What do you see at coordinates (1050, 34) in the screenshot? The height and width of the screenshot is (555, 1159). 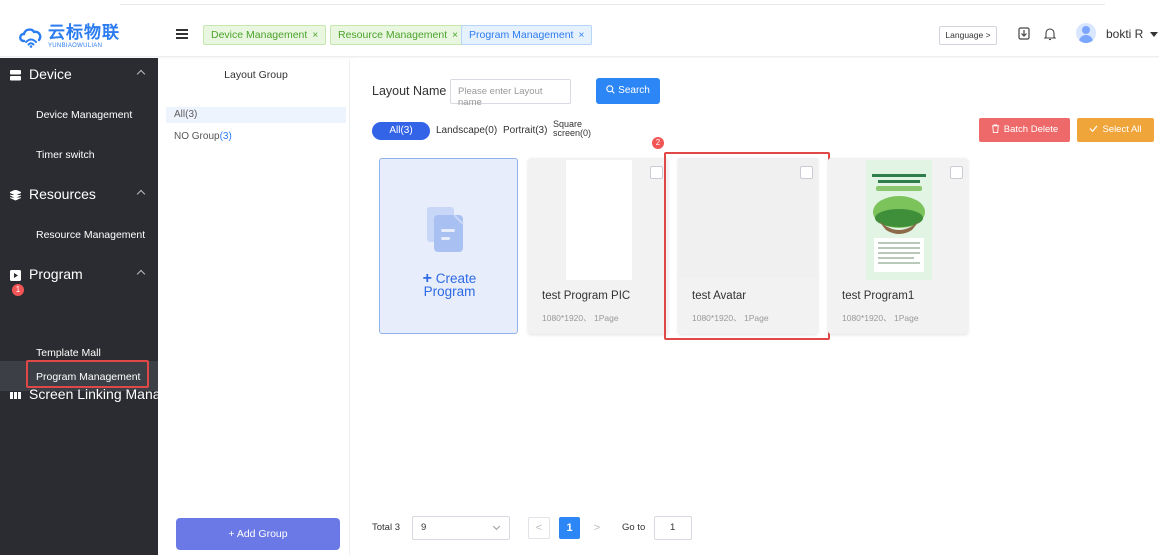 I see `notification-bell-icon` at bounding box center [1050, 34].